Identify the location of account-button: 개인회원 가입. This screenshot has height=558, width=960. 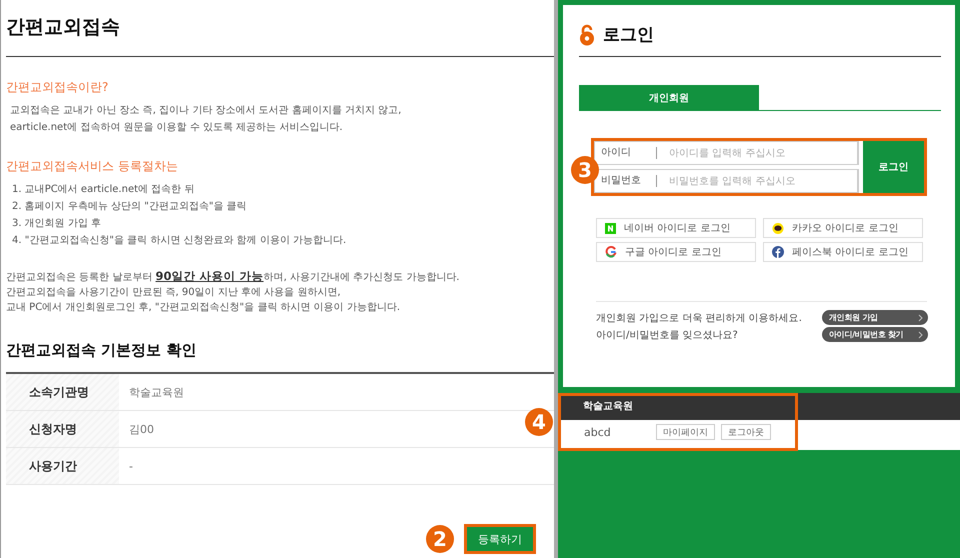
(875, 317).